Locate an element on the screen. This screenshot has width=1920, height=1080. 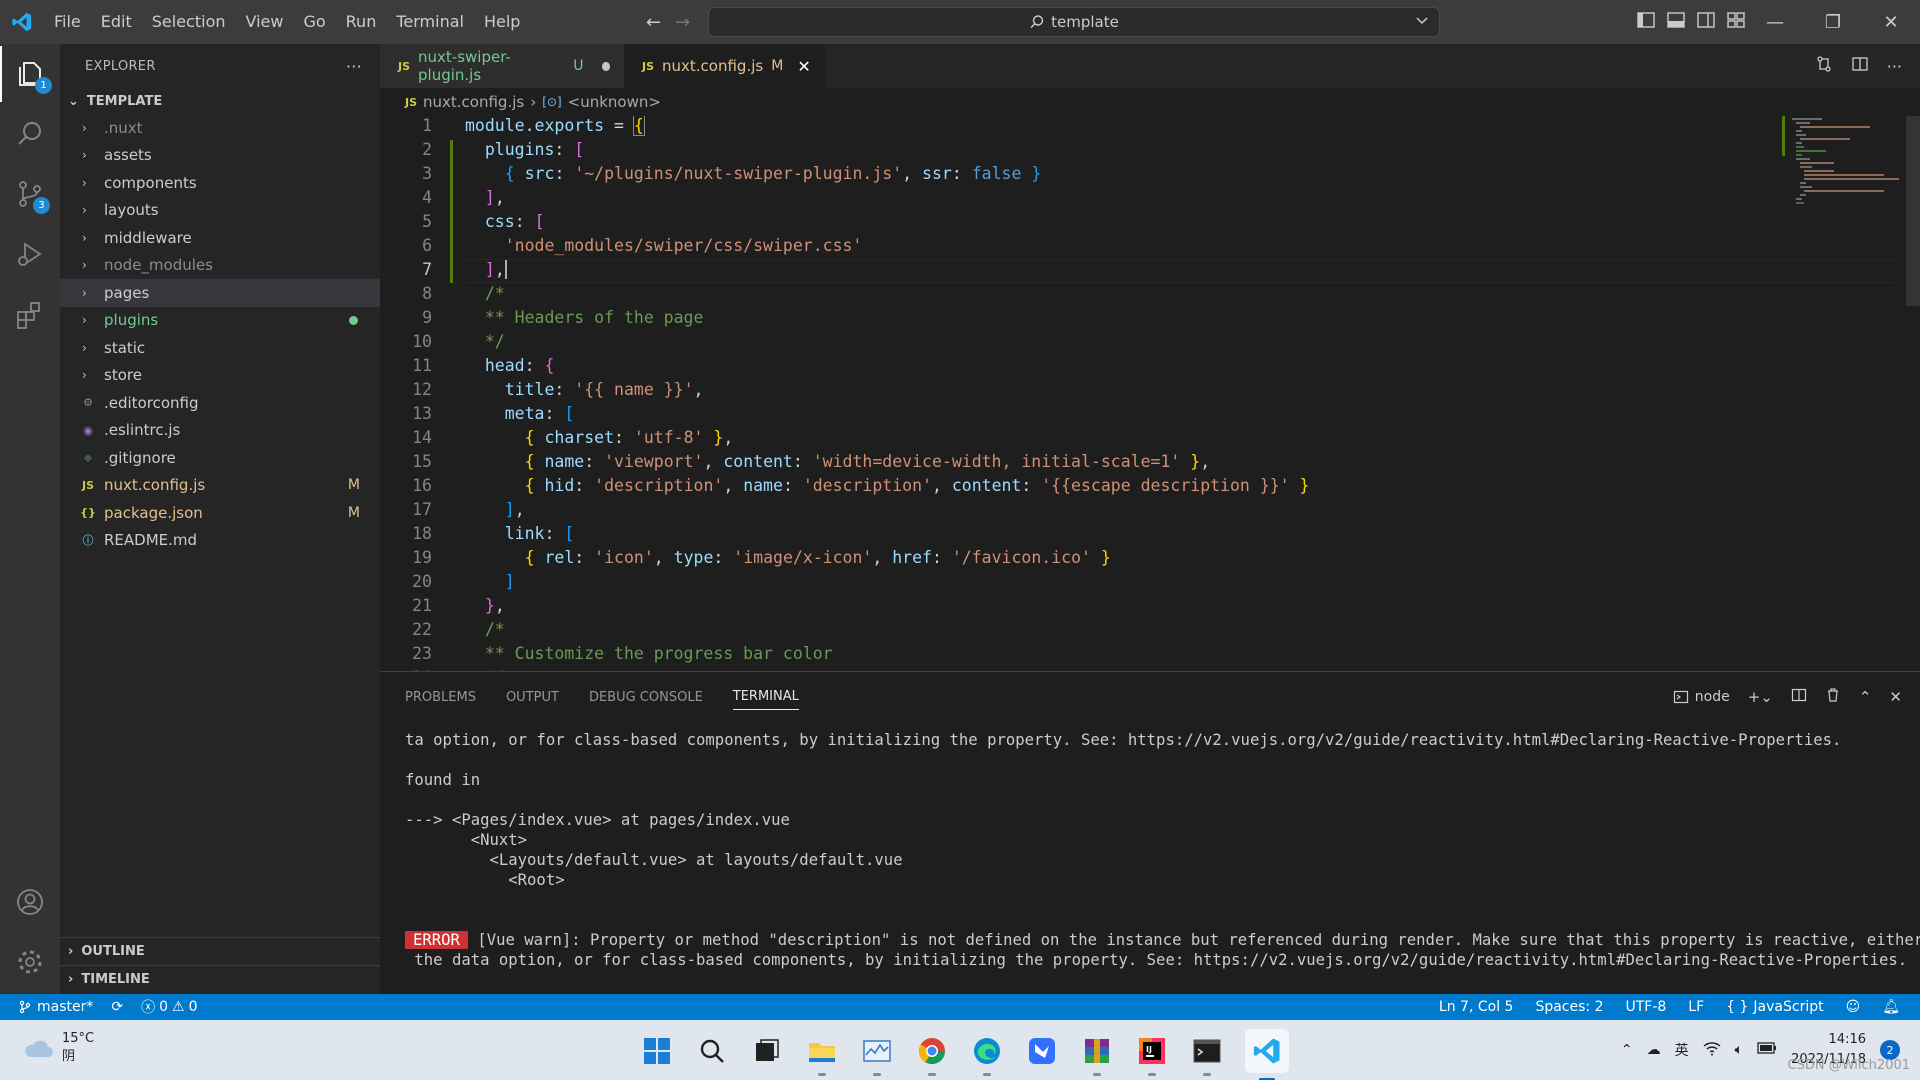
bell-icon: 🔔︎ is located at coordinates (1891, 1007).